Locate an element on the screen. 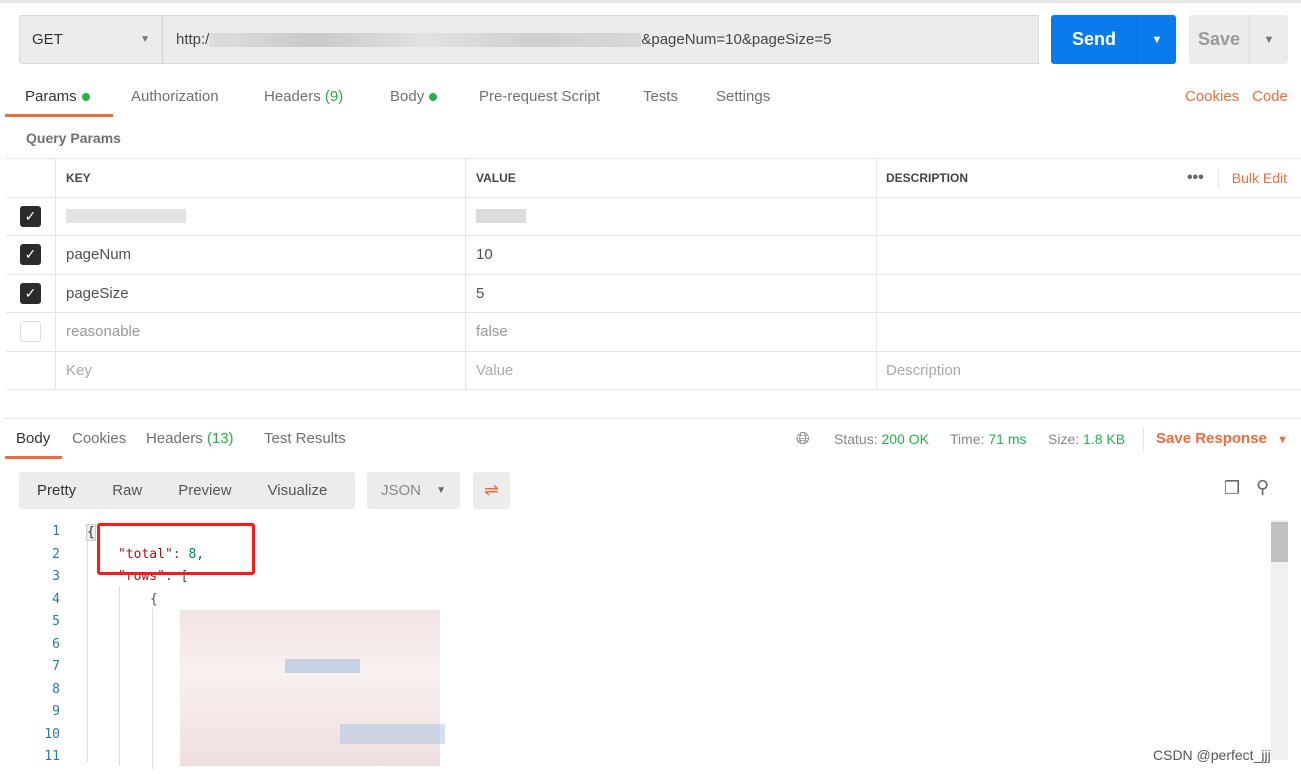  tab-authorization: Authorization is located at coordinates (175, 96).